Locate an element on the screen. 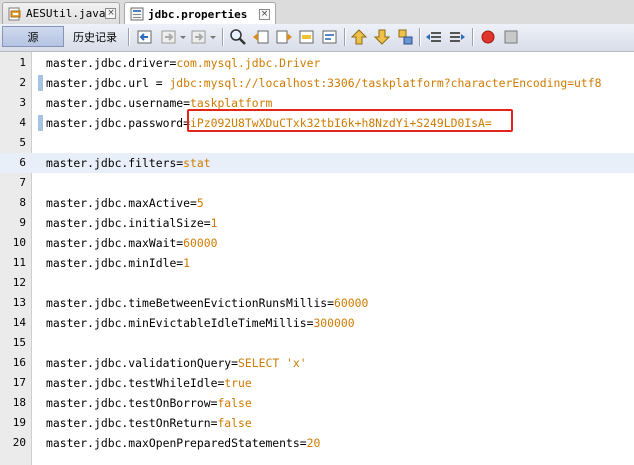 The width and height of the screenshot is (634, 465). code-line: 10 master.jdbc.maxWait=60000 is located at coordinates (317, 243).